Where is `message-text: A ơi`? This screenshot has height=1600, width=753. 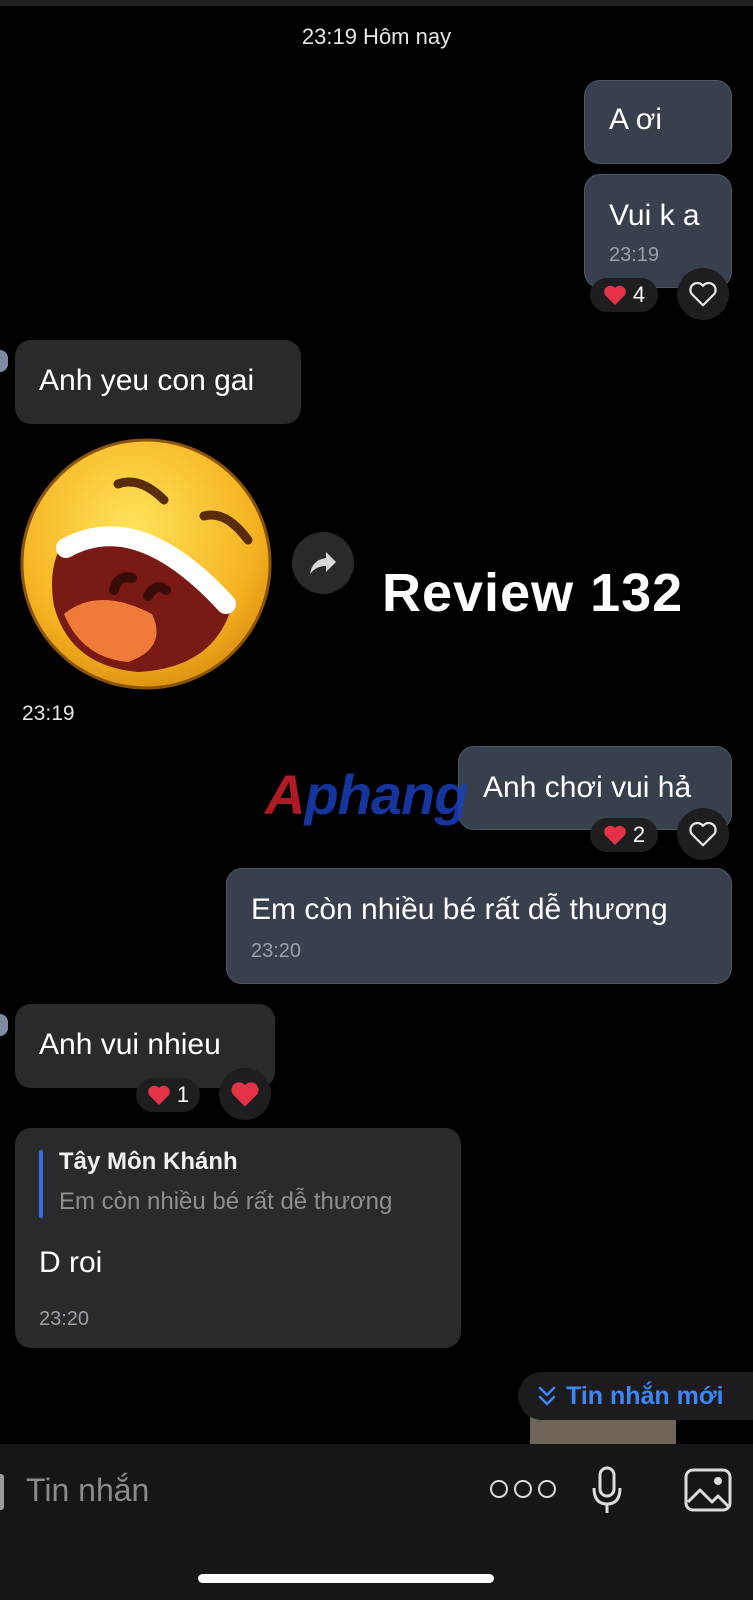
message-text: A ơi is located at coordinates (636, 119).